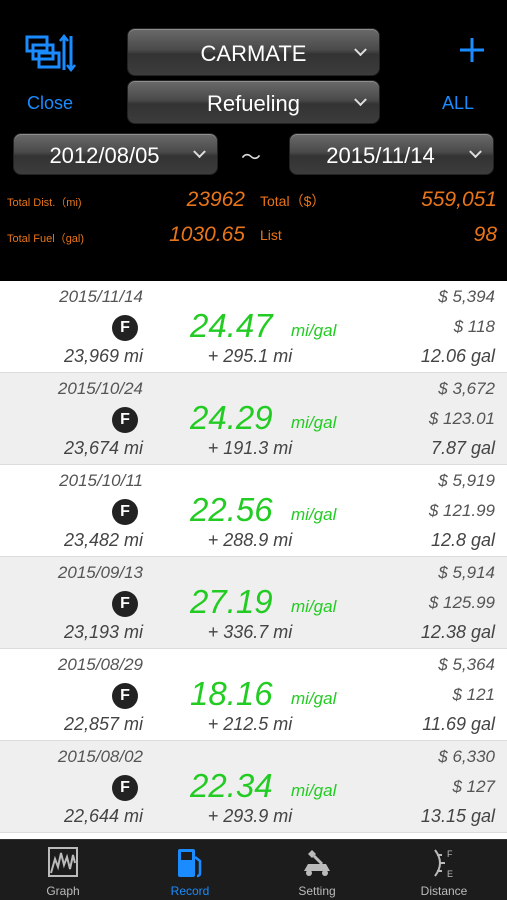 This screenshot has height=900, width=507. What do you see at coordinates (250, 816) in the screenshot?
I see `record-distance: + 293.9 mi` at bounding box center [250, 816].